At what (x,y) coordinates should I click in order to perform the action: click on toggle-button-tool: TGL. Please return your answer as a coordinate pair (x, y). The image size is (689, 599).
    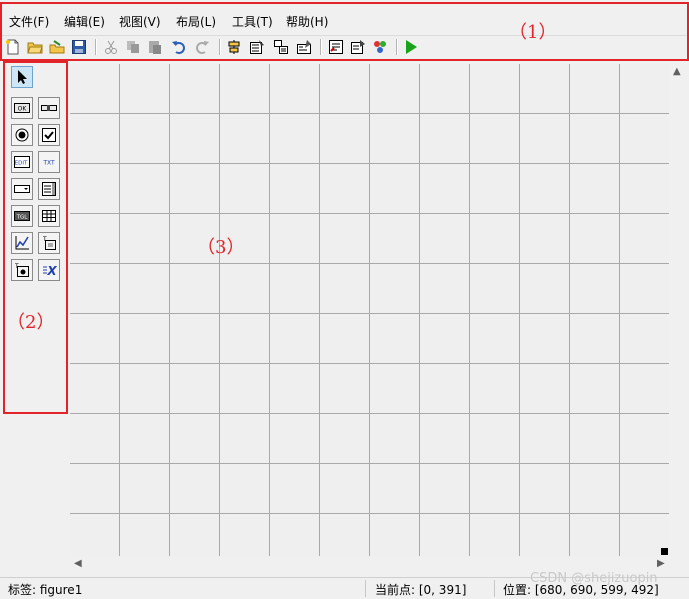
    Looking at the image, I should click on (22, 216).